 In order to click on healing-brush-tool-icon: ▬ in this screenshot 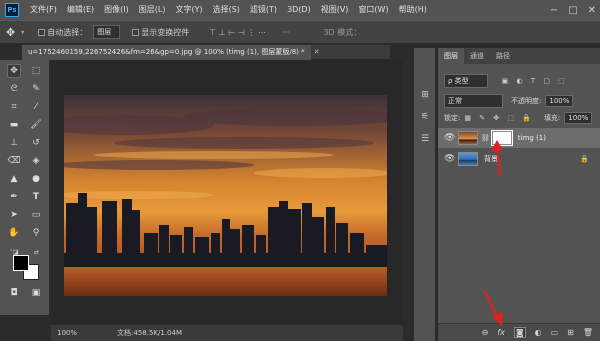, I will do `click(14, 125)`.